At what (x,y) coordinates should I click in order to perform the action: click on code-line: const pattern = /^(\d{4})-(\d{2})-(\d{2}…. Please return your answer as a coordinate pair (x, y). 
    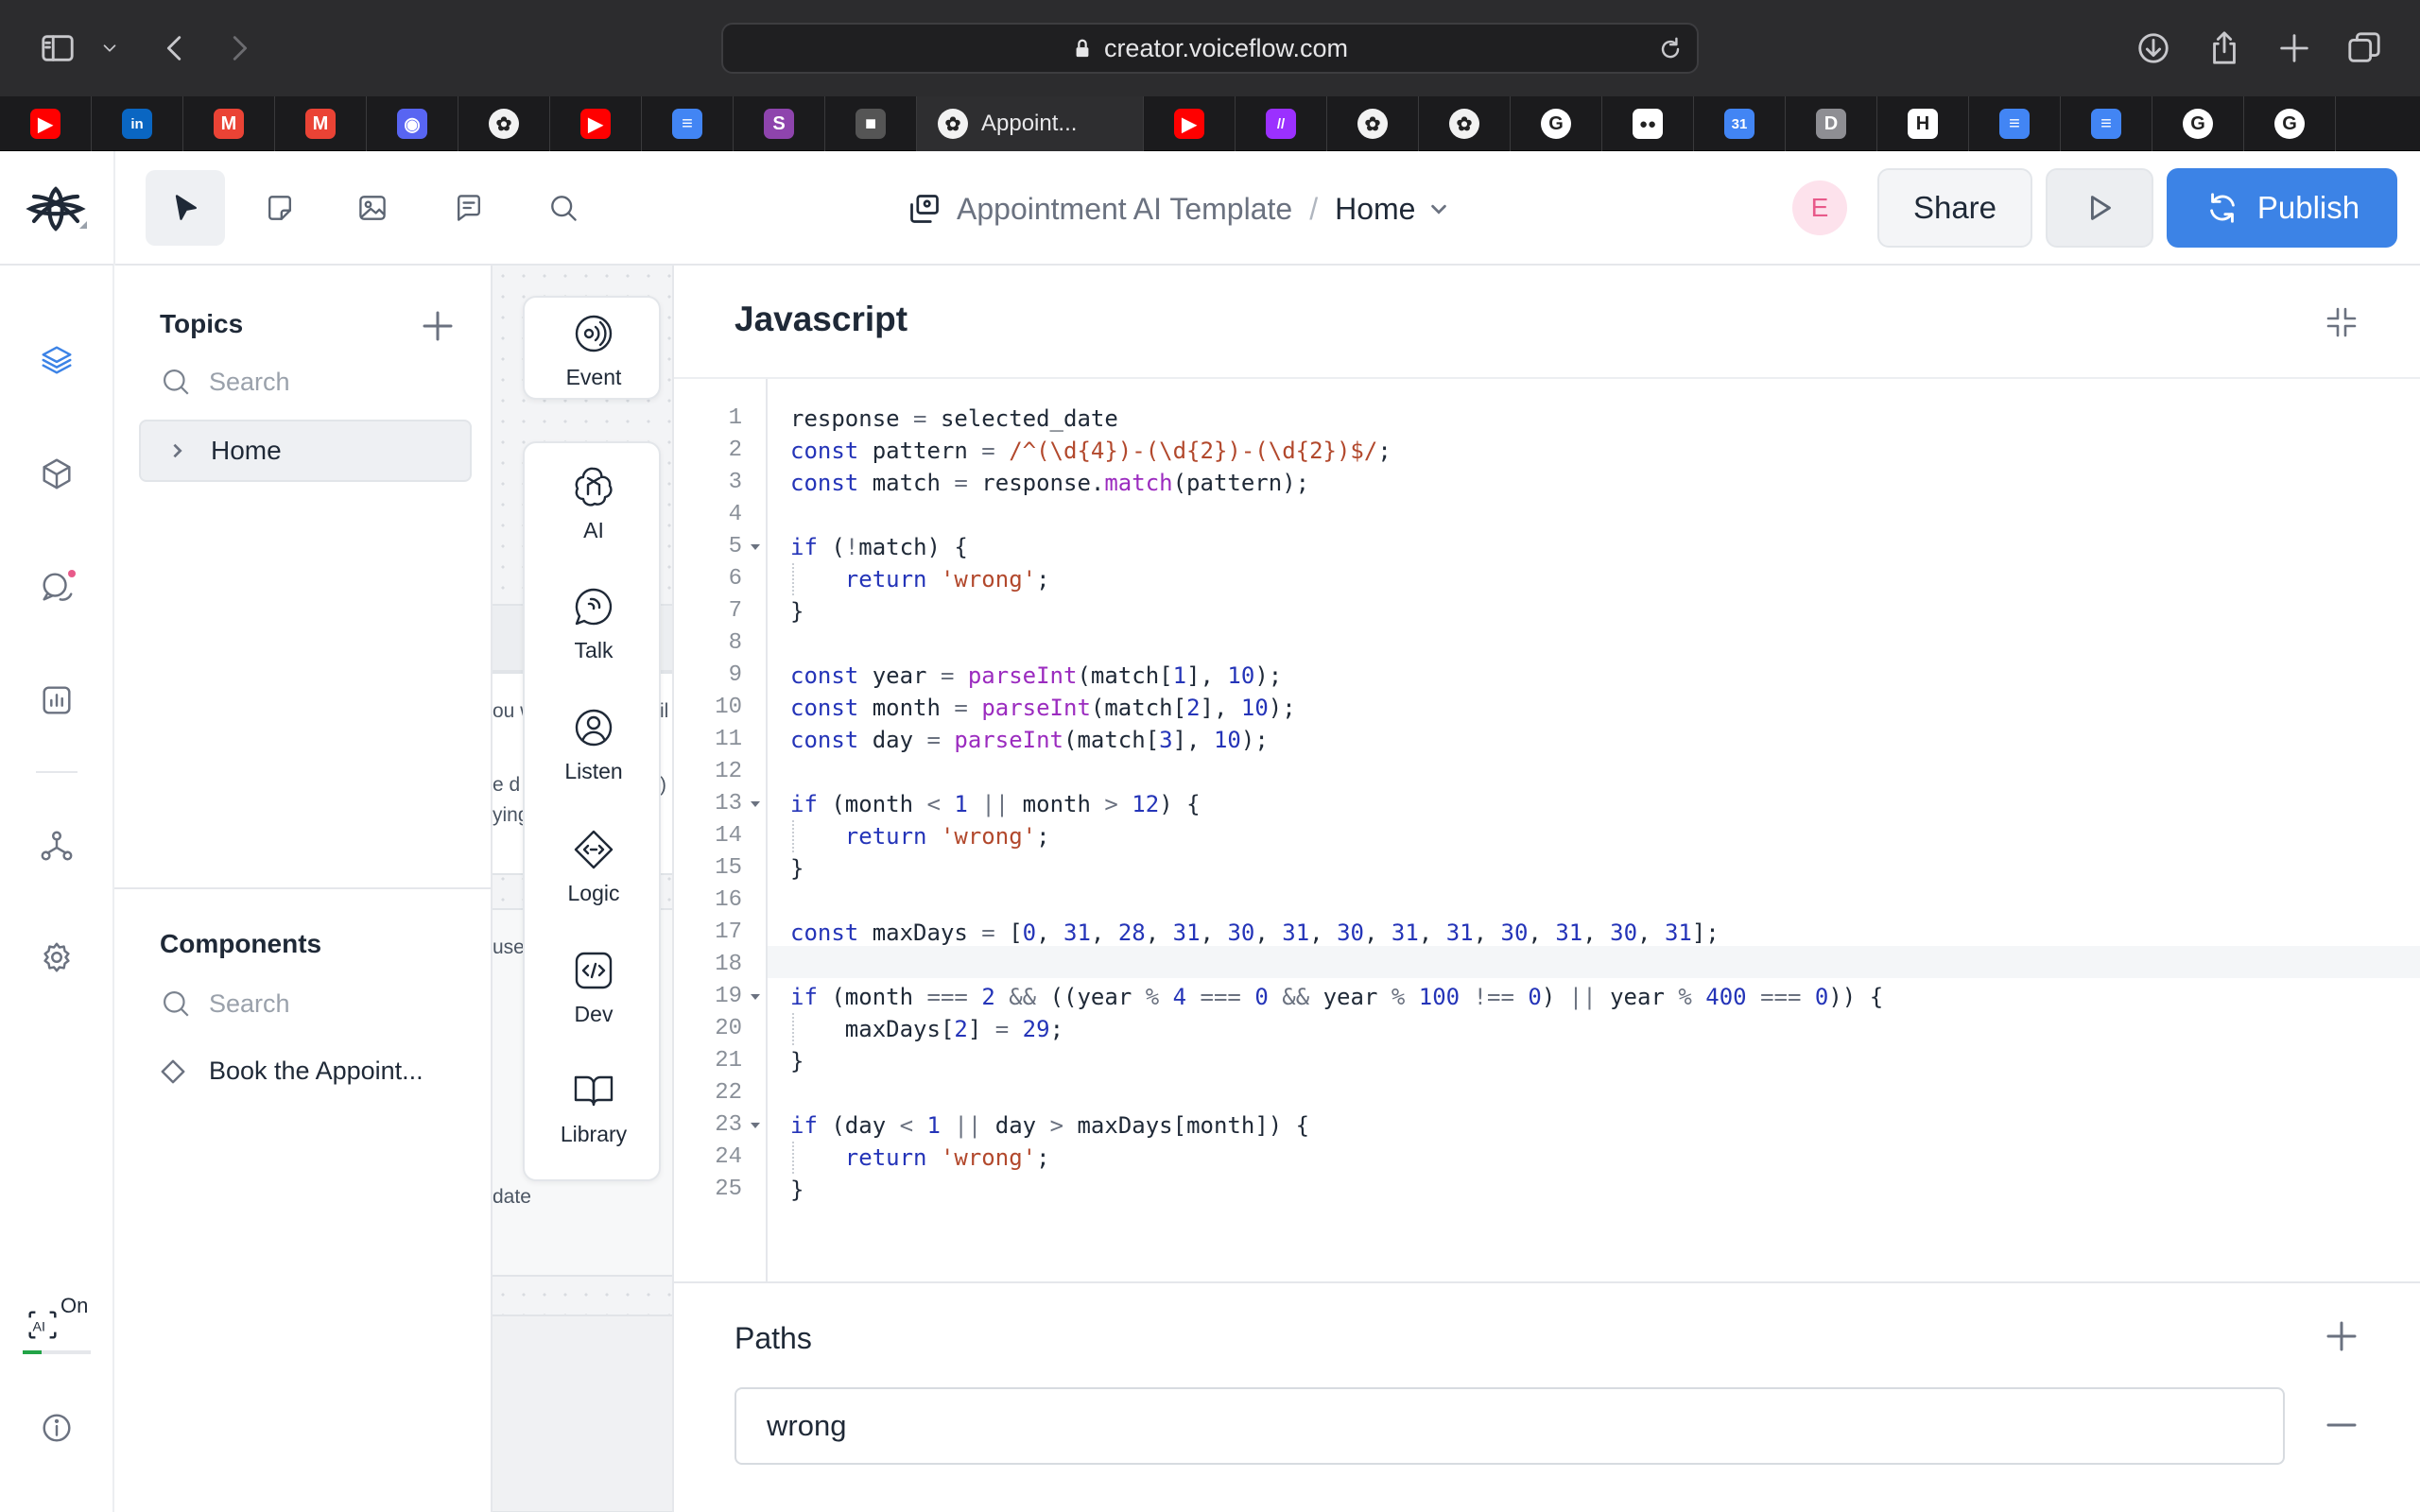
    Looking at the image, I should click on (1091, 451).